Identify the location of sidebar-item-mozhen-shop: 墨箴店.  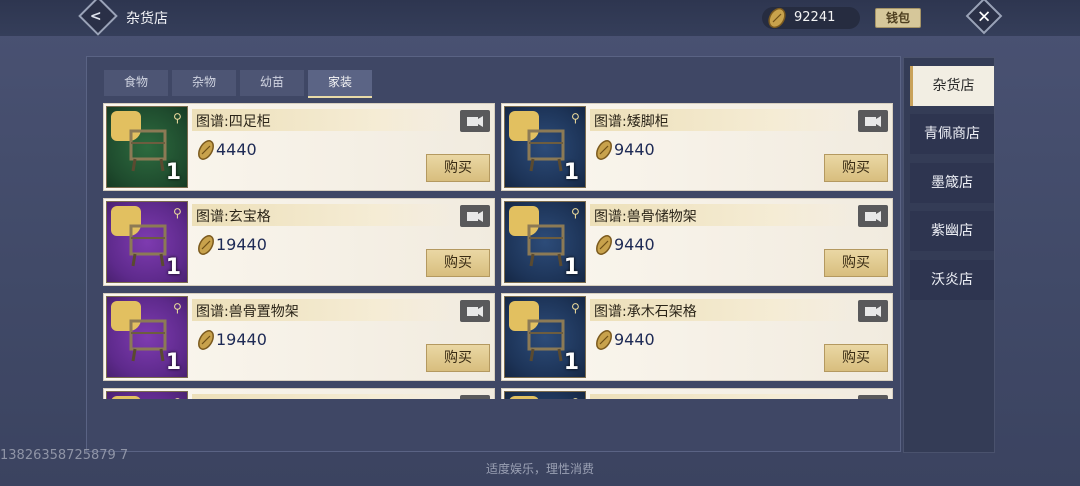
(952, 183).